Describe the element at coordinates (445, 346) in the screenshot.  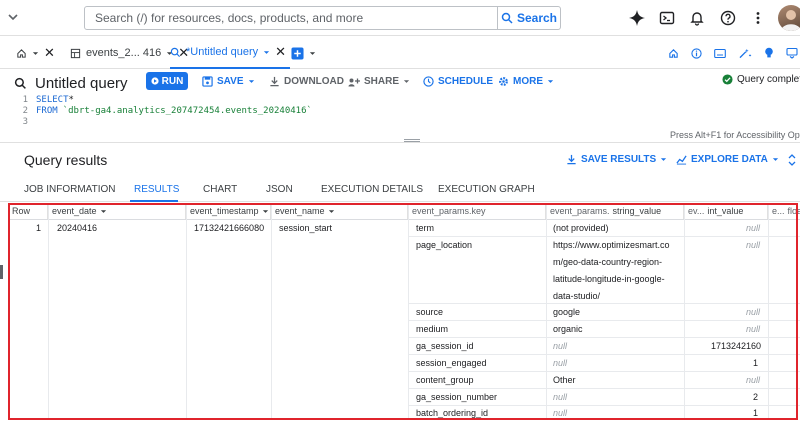
I see `cell-param-key: ga_session_id` at that location.